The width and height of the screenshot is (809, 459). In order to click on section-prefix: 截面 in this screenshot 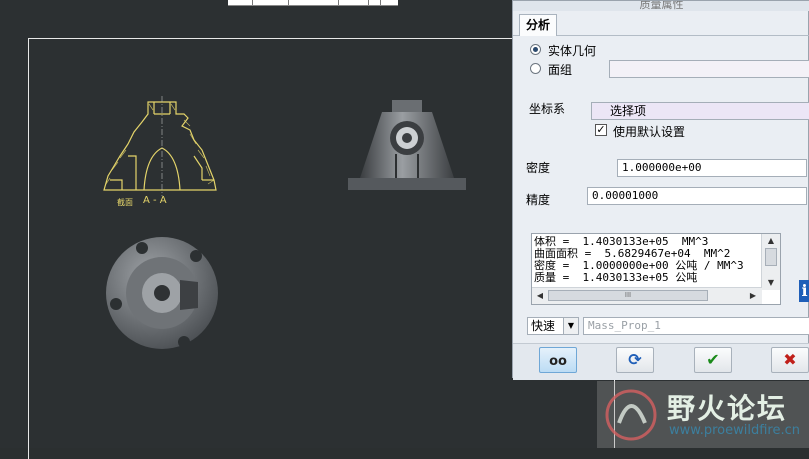, I will do `click(125, 202)`.